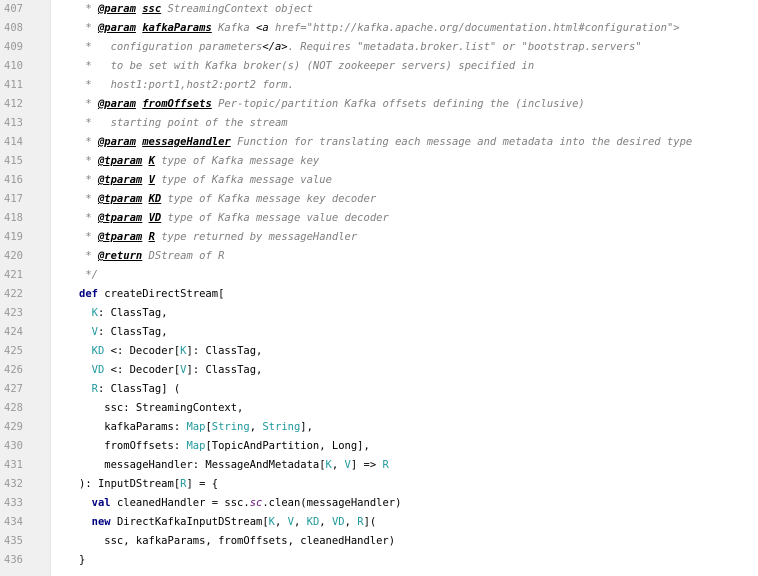  What do you see at coordinates (275, 218) in the screenshot?
I see `code-token: type of Kafka message value decoder` at bounding box center [275, 218].